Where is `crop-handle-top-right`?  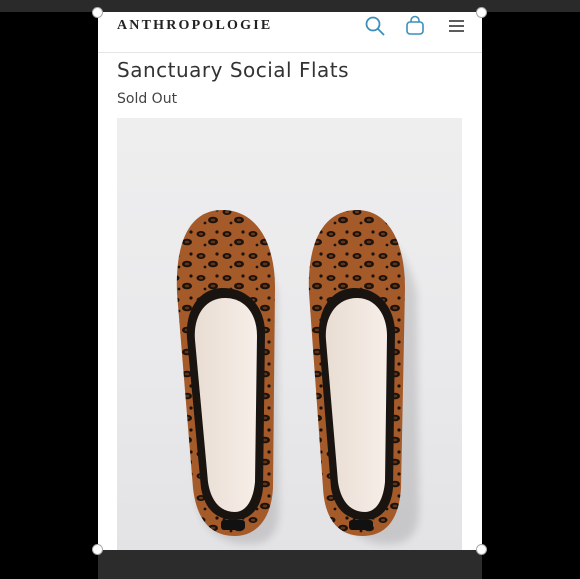
crop-handle-top-right is located at coordinates (481, 12).